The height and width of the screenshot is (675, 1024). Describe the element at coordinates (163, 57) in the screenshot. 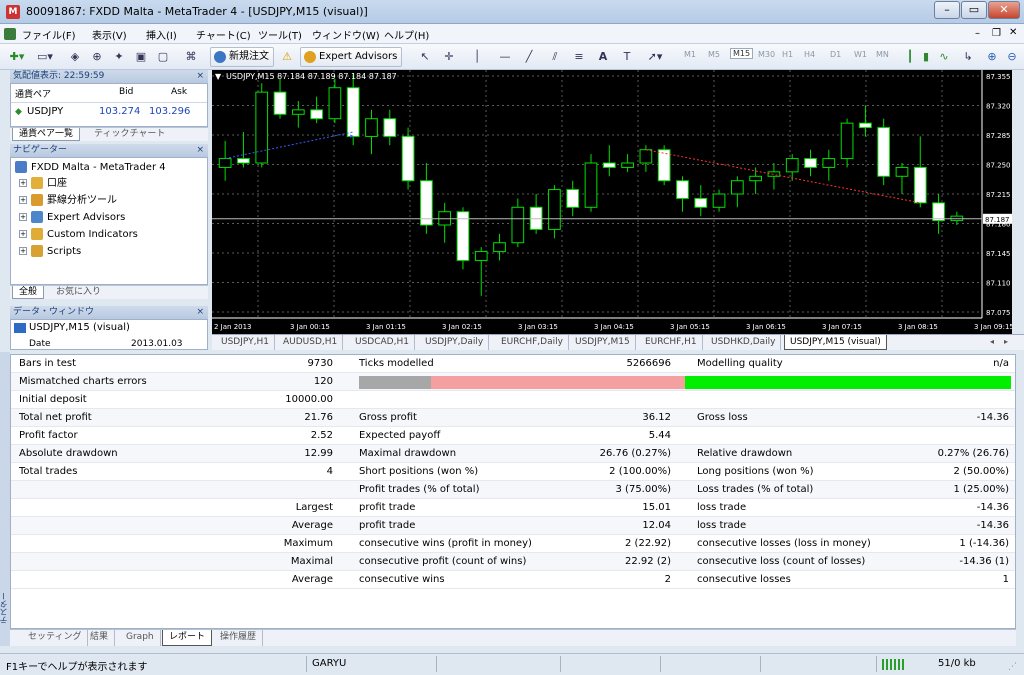

I see `tester-icon: ▢` at that location.